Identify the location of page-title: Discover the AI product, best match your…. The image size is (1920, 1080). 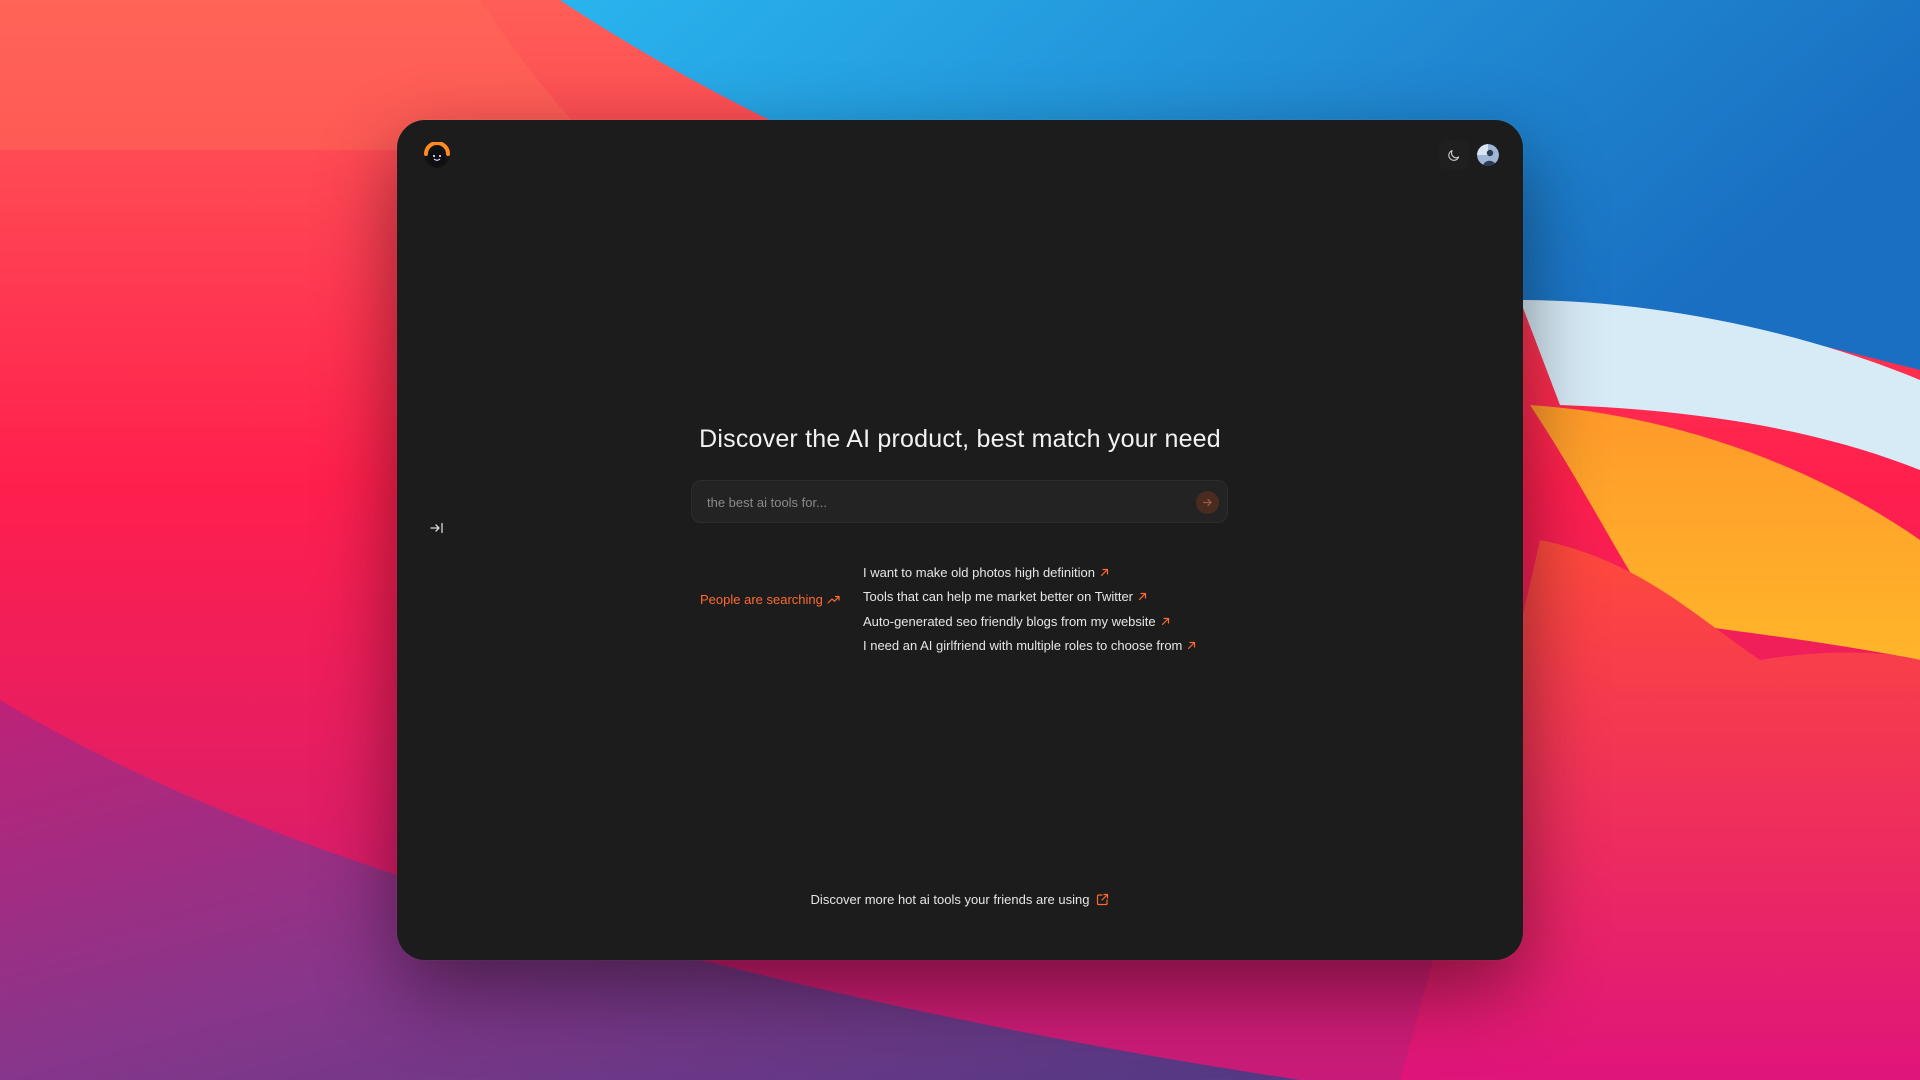
(960, 439).